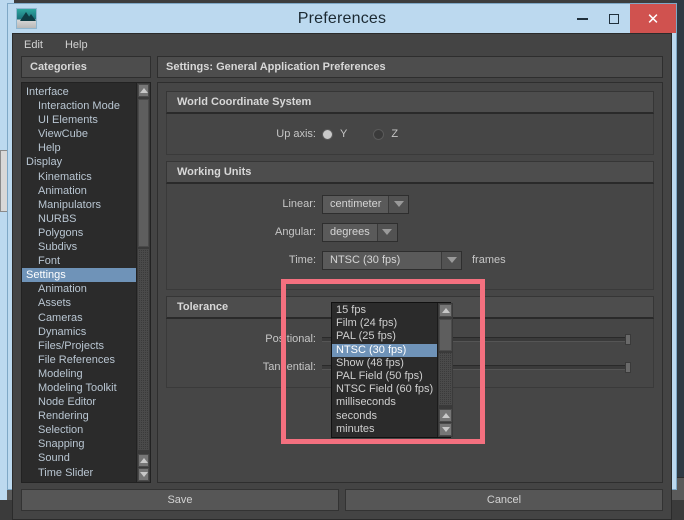 Image resolution: width=684 pixels, height=520 pixels. Describe the element at coordinates (79, 261) in the screenshot. I see `sidebar-item-font: Font` at that location.